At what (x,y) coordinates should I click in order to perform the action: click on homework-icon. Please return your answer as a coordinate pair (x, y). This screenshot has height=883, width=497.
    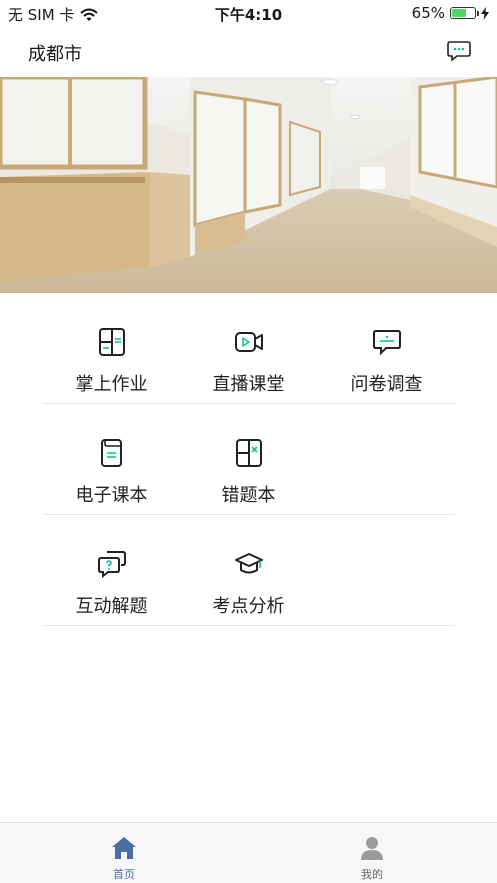
    Looking at the image, I should click on (111, 342).